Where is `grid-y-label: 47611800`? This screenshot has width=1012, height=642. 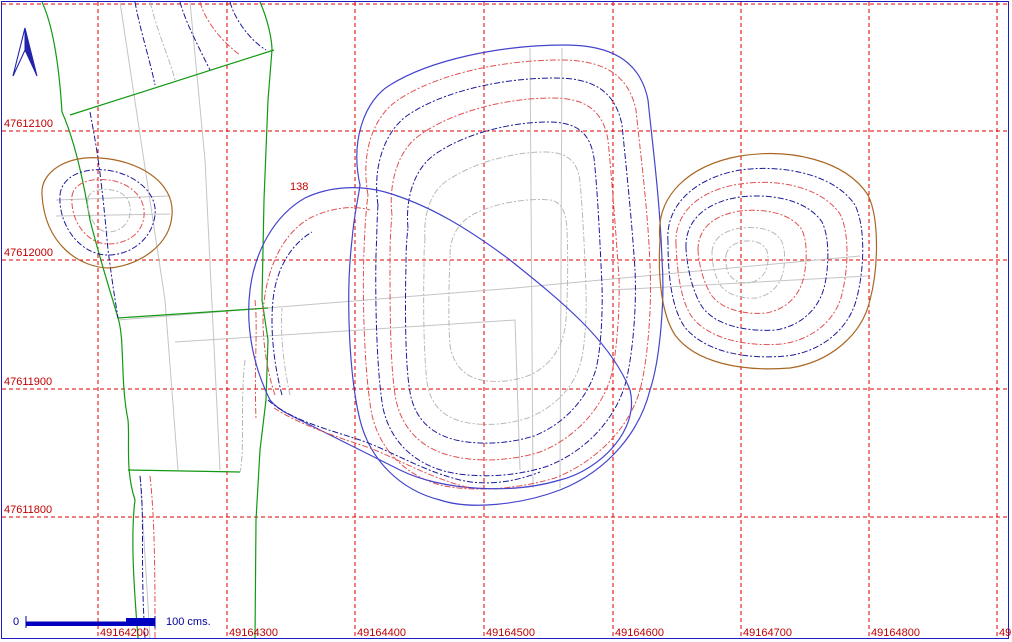
grid-y-label: 47611800 is located at coordinates (28, 510).